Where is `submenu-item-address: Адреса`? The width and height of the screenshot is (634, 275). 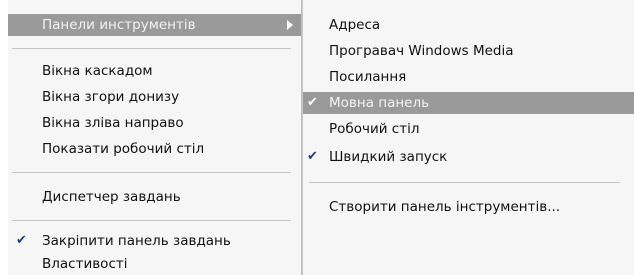 submenu-item-address: Адреса is located at coordinates (468, 25).